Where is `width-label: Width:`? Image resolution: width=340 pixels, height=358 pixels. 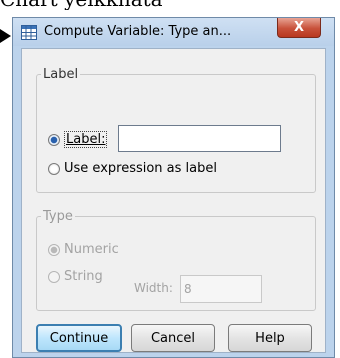
width-label: Width: is located at coordinates (153, 288).